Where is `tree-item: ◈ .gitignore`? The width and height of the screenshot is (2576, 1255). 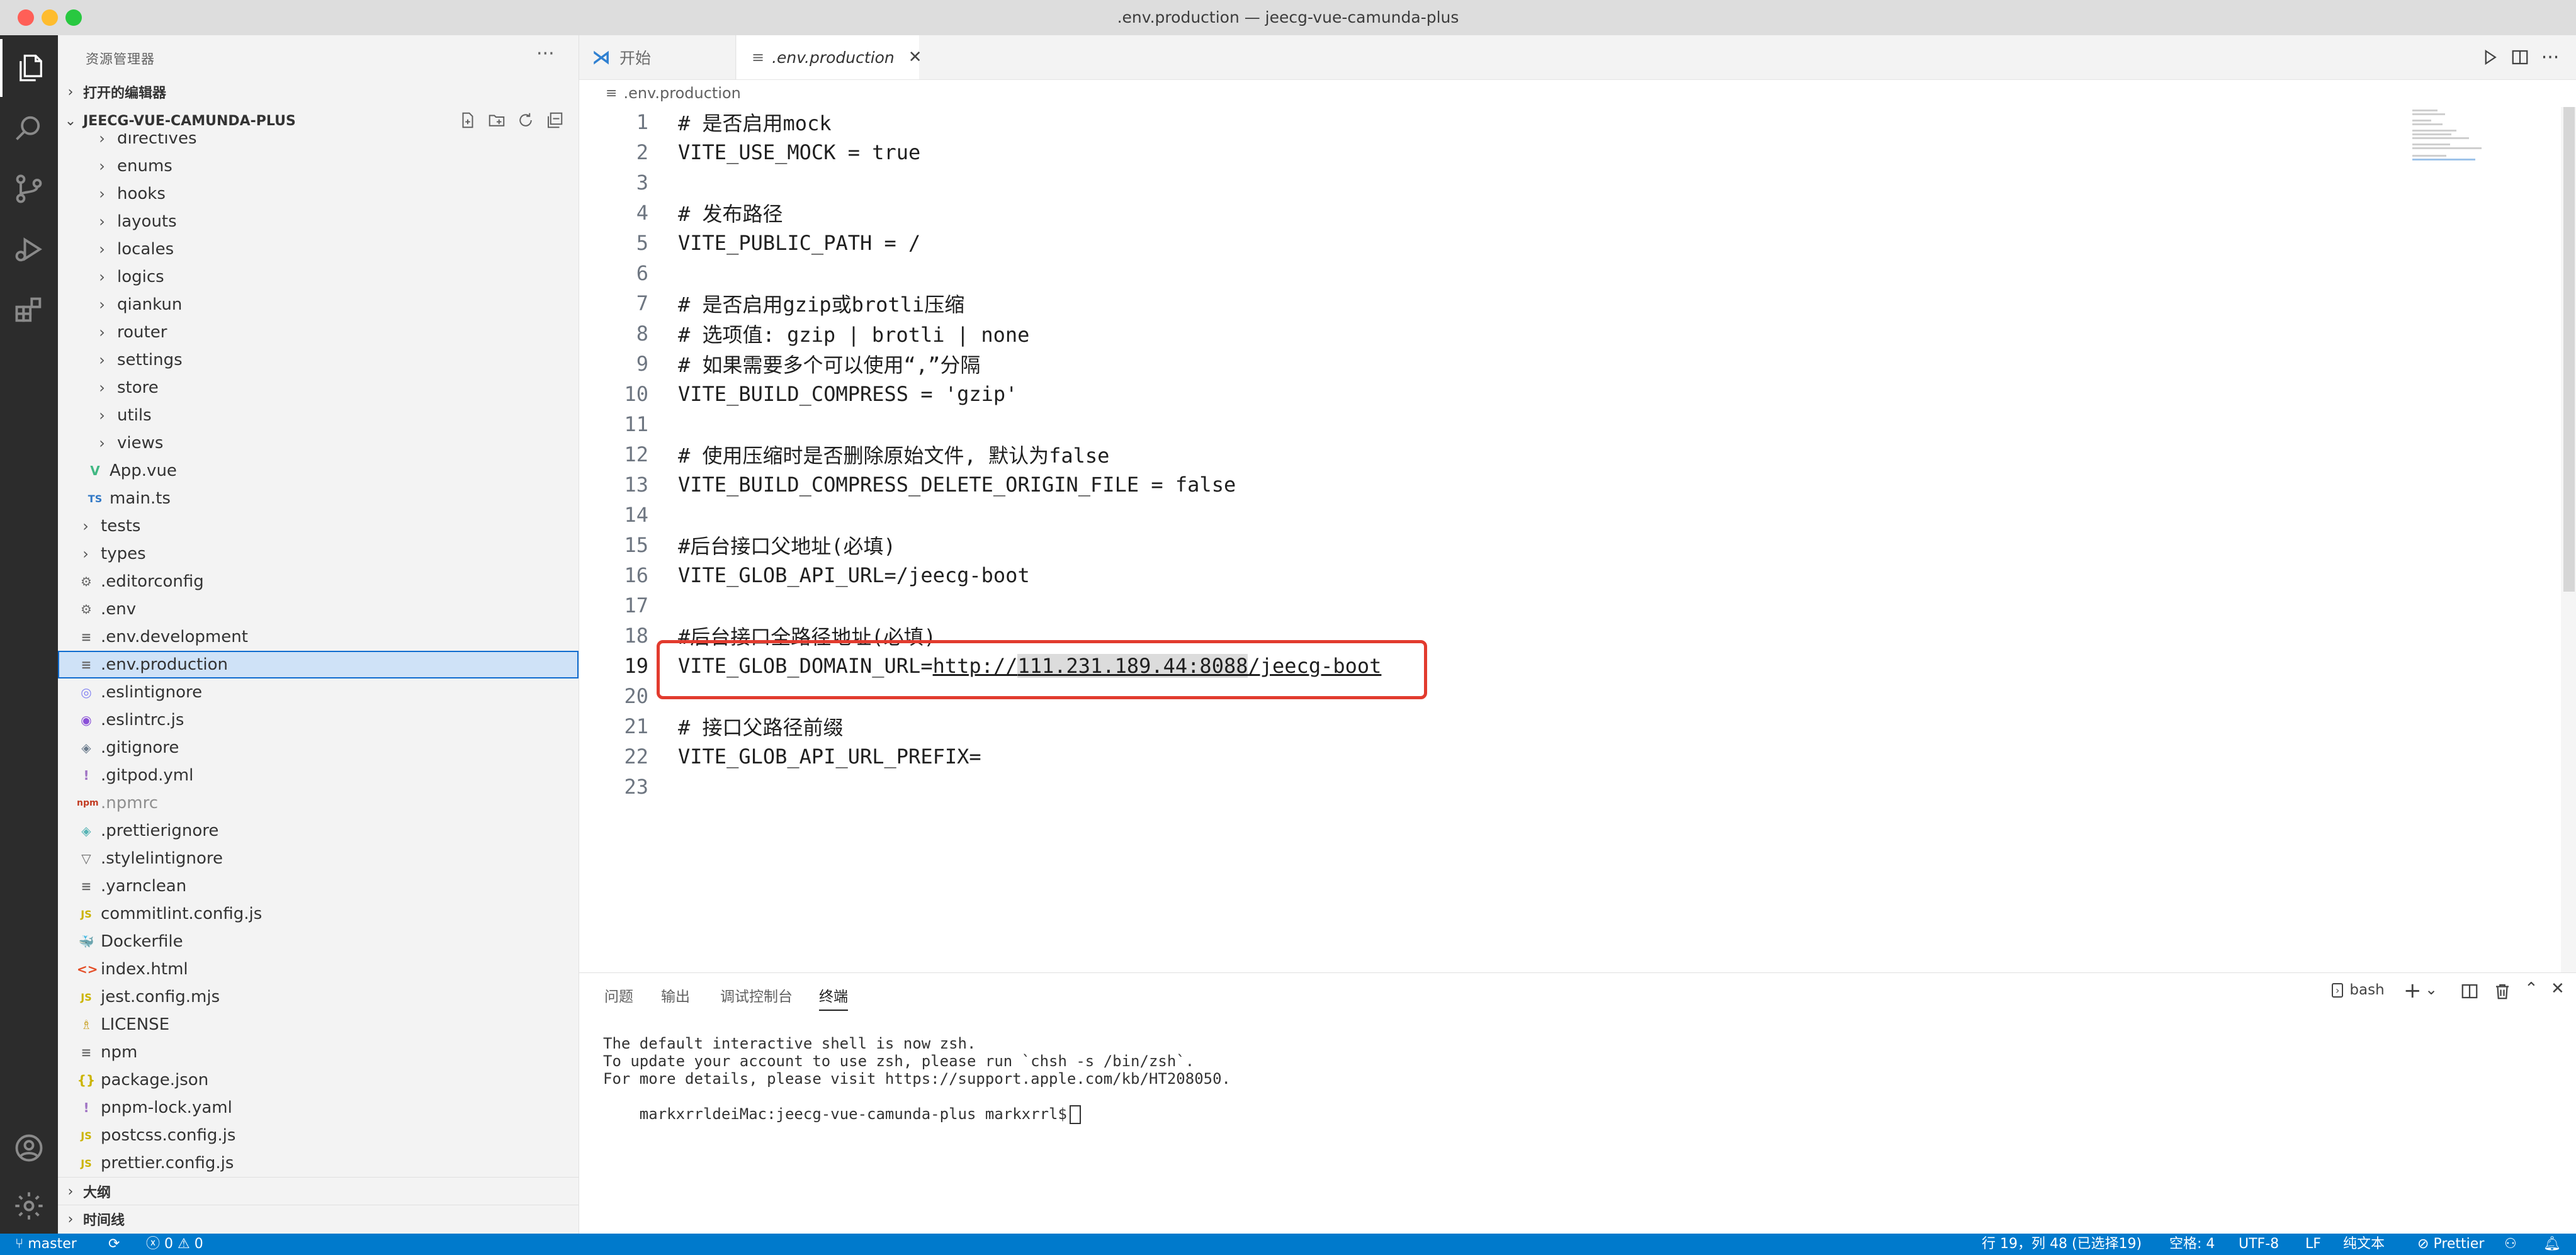
tree-item: ◈ .gitignore is located at coordinates (318, 748).